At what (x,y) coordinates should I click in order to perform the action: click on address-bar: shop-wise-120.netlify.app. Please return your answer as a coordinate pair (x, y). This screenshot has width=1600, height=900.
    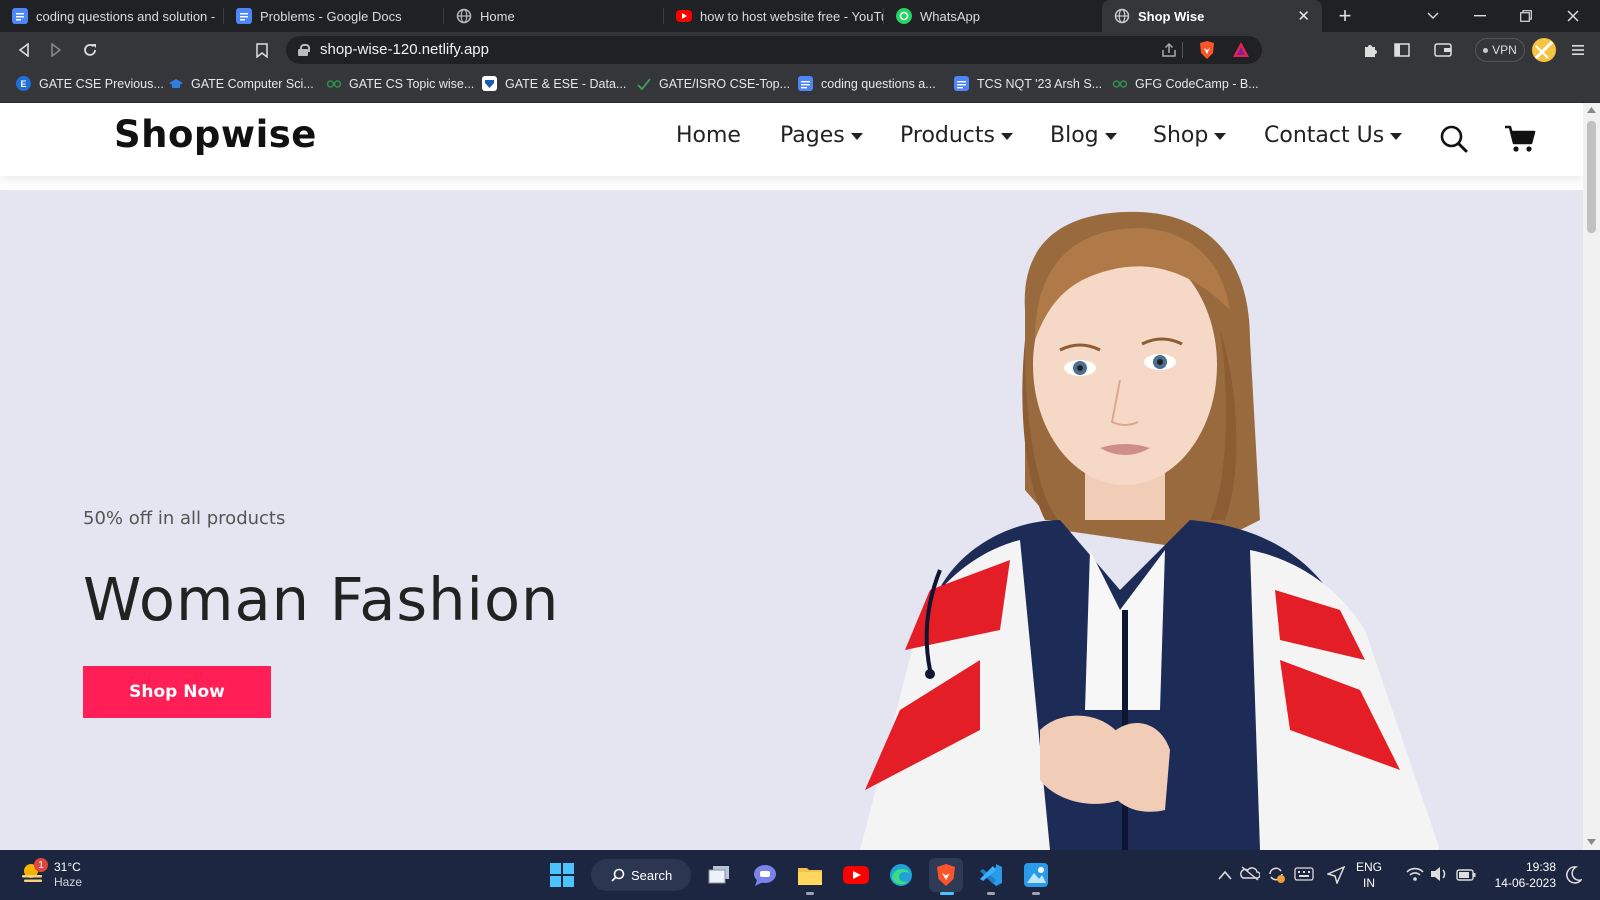
    Looking at the image, I should click on (774, 50).